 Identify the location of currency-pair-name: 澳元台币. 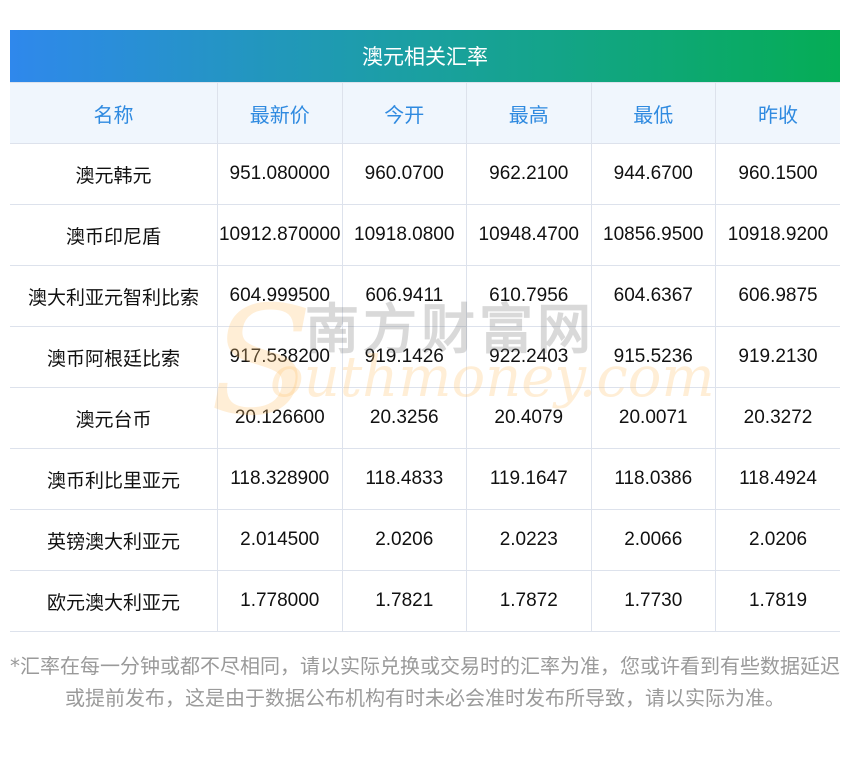
(114, 418).